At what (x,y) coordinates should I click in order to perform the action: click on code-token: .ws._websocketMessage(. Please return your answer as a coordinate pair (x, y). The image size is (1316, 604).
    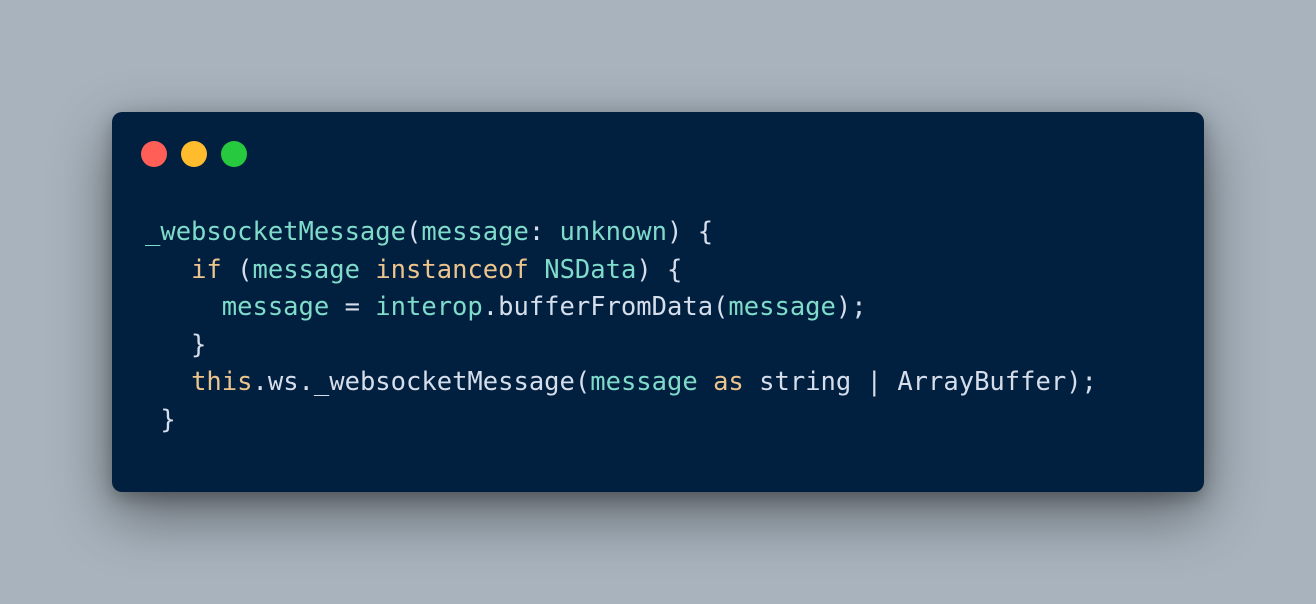
    Looking at the image, I should click on (421, 382).